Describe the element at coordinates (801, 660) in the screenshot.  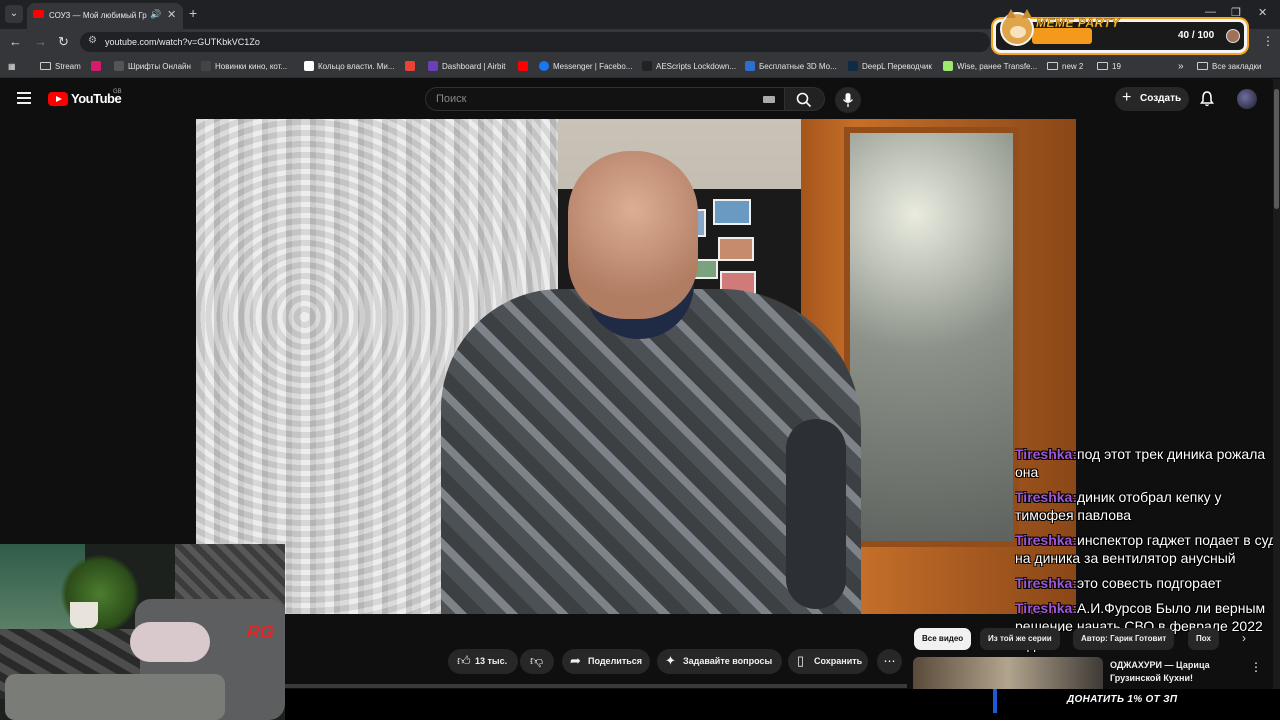
I see `bookmark-icon: ▯` at that location.